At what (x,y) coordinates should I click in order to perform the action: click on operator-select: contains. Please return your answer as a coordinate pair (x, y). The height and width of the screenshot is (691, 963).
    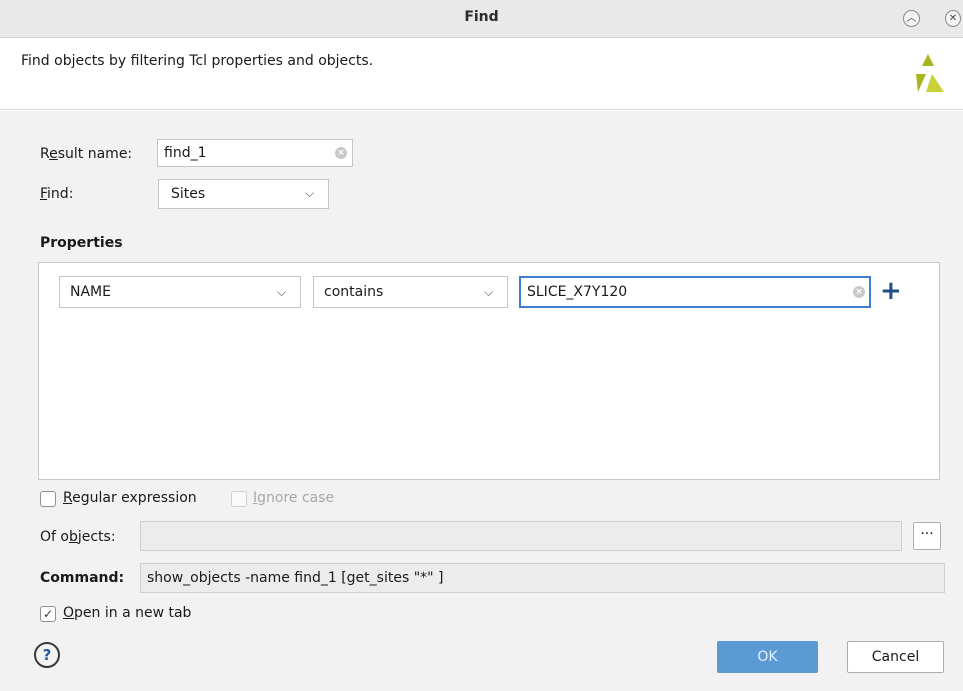
    Looking at the image, I should click on (410, 292).